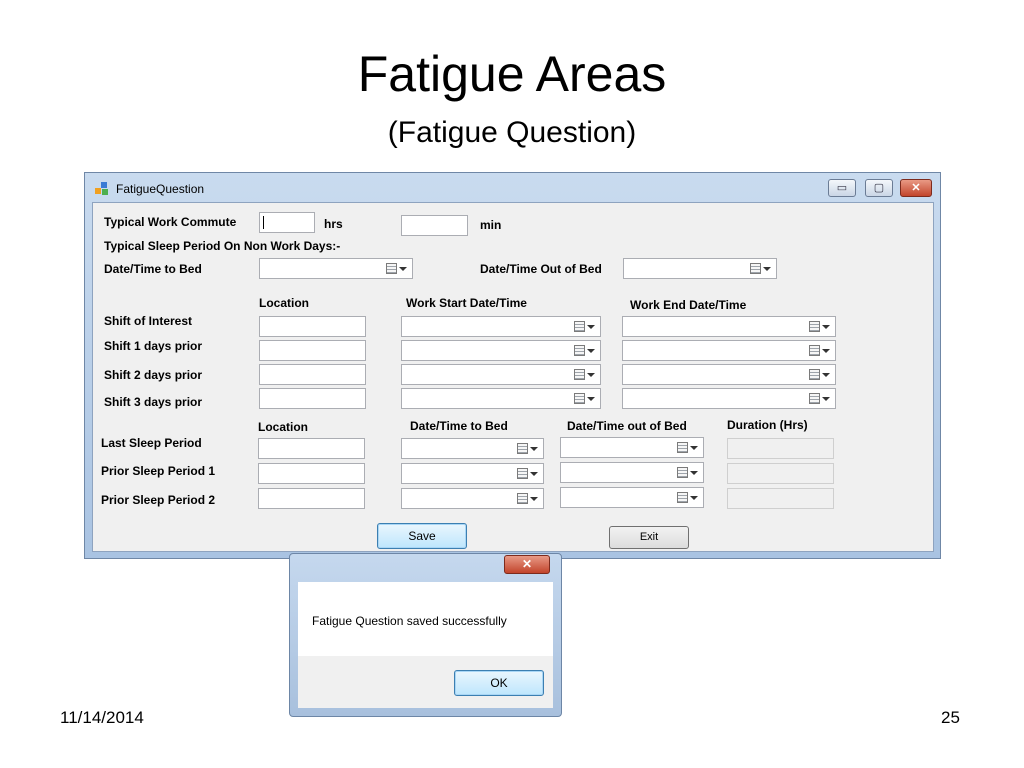 The image size is (1024, 768). I want to click on min-unit-label: min, so click(491, 225).